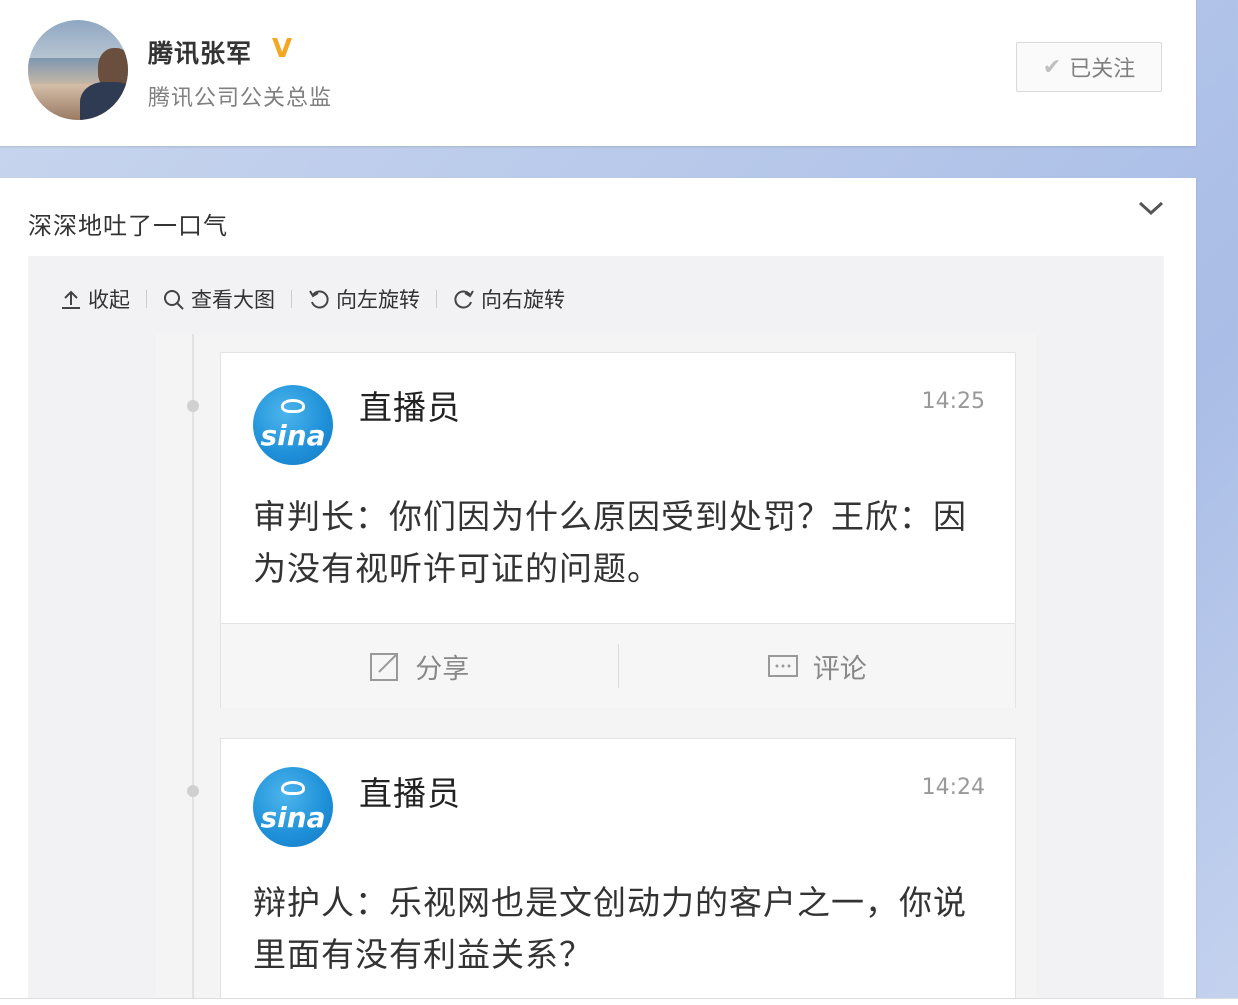  Describe the element at coordinates (378, 300) in the screenshot. I see `rotate-left-label: 向左旋转` at that location.